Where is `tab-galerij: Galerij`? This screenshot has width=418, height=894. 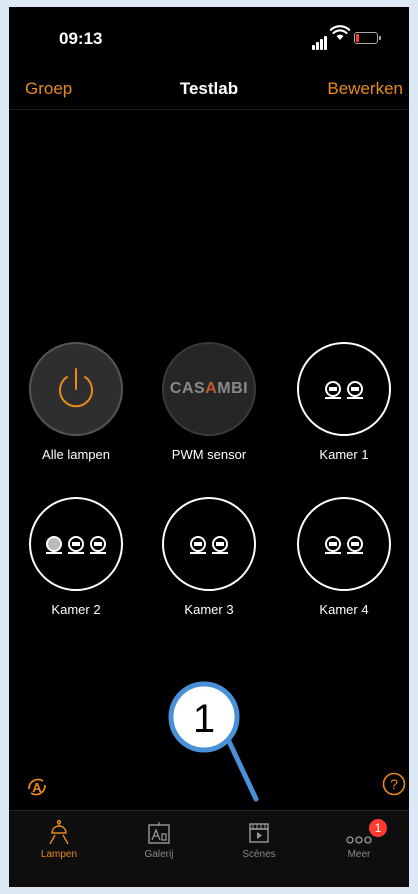 tab-galerij: Galerij is located at coordinates (159, 839).